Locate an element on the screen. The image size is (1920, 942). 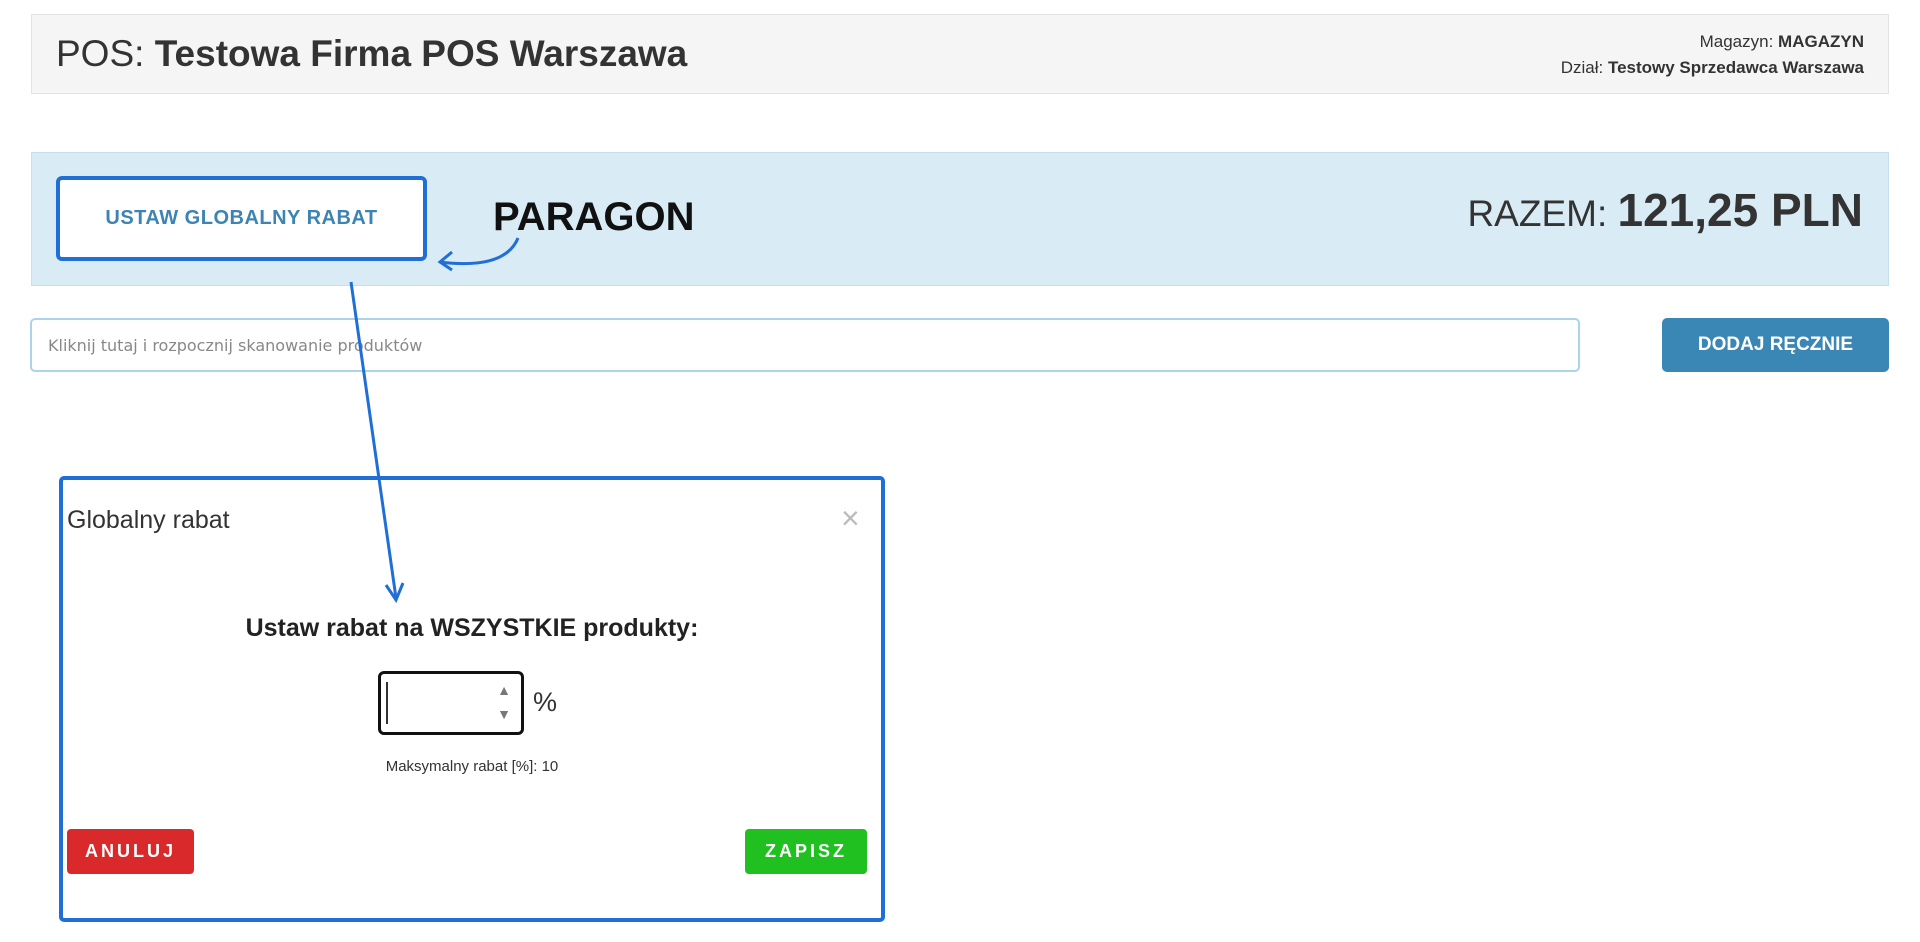
max-discount-label: Maksymalny rabat [%]: 10 is located at coordinates (472, 766).